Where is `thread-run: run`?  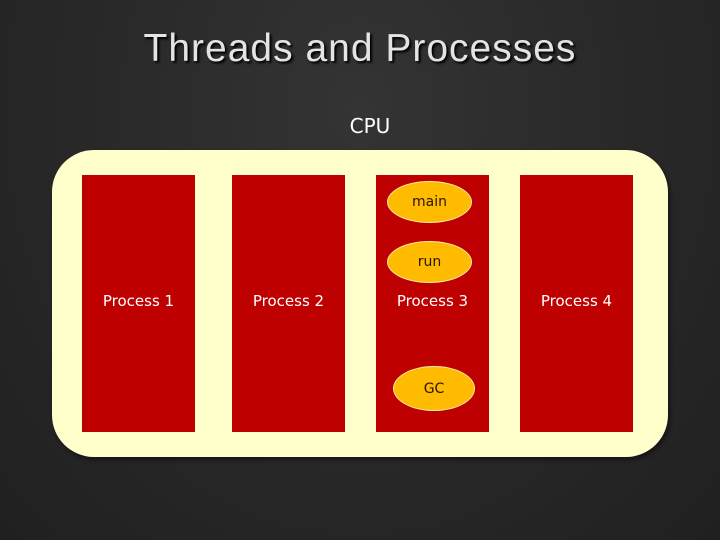
thread-run: run is located at coordinates (429, 262).